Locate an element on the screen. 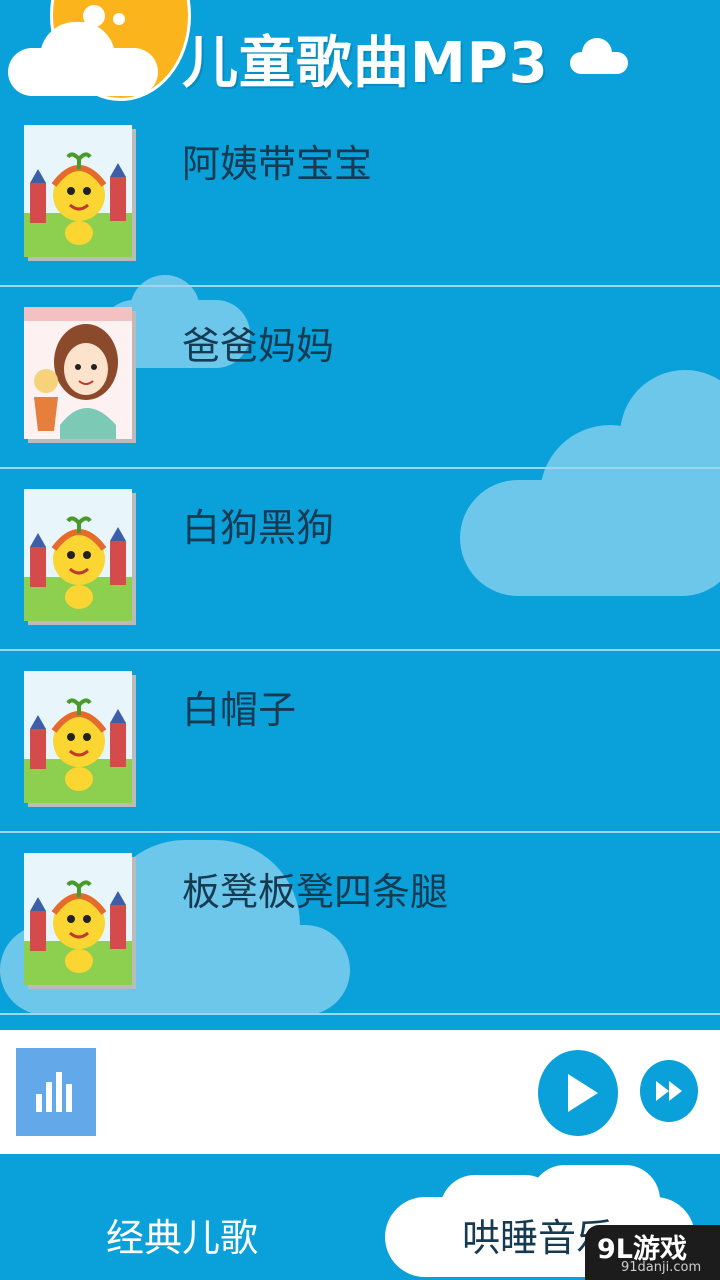 Image resolution: width=720 pixels, height=1280 pixels. next-button is located at coordinates (669, 1091).